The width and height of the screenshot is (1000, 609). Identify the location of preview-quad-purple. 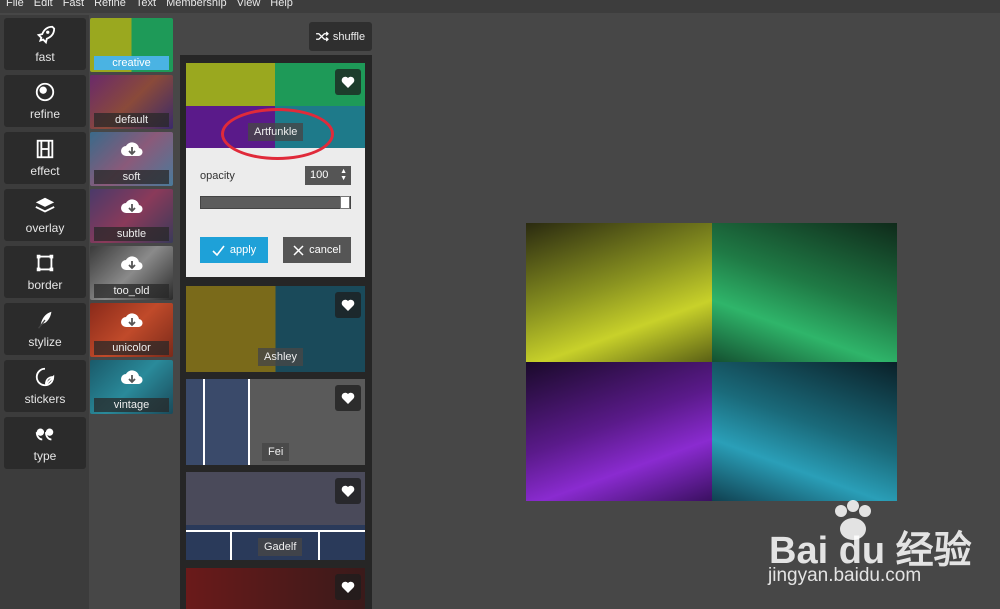
(619, 431).